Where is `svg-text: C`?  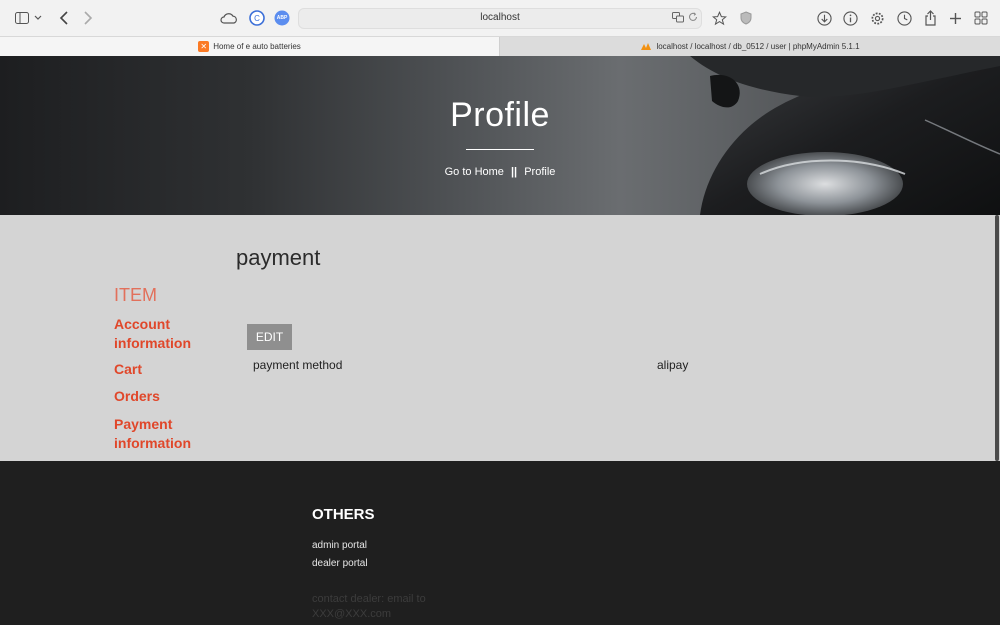
svg-text: C is located at coordinates (257, 18).